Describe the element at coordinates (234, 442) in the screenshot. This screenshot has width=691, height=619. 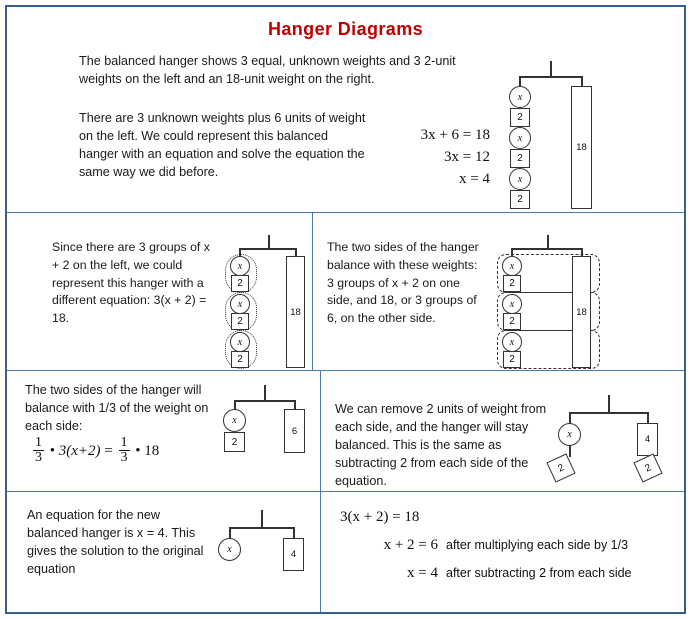
I see `weight-2: 2` at that location.